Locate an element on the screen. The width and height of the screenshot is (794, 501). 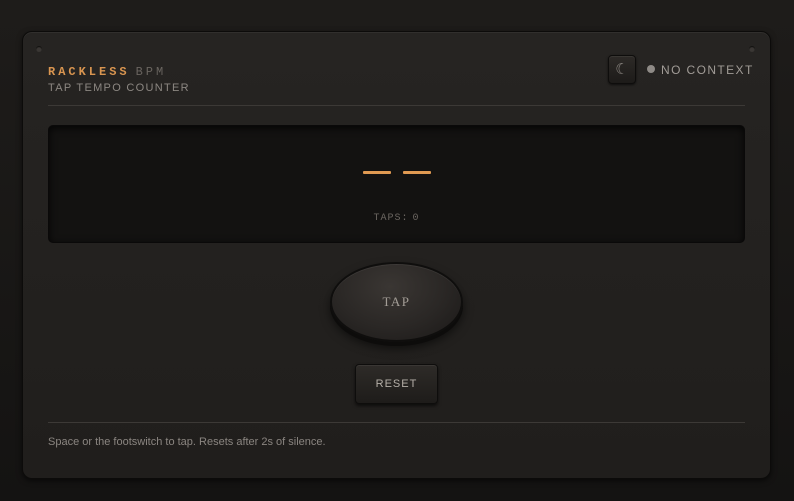
brand-title: RACKLESS BPM is located at coordinates (107, 72).